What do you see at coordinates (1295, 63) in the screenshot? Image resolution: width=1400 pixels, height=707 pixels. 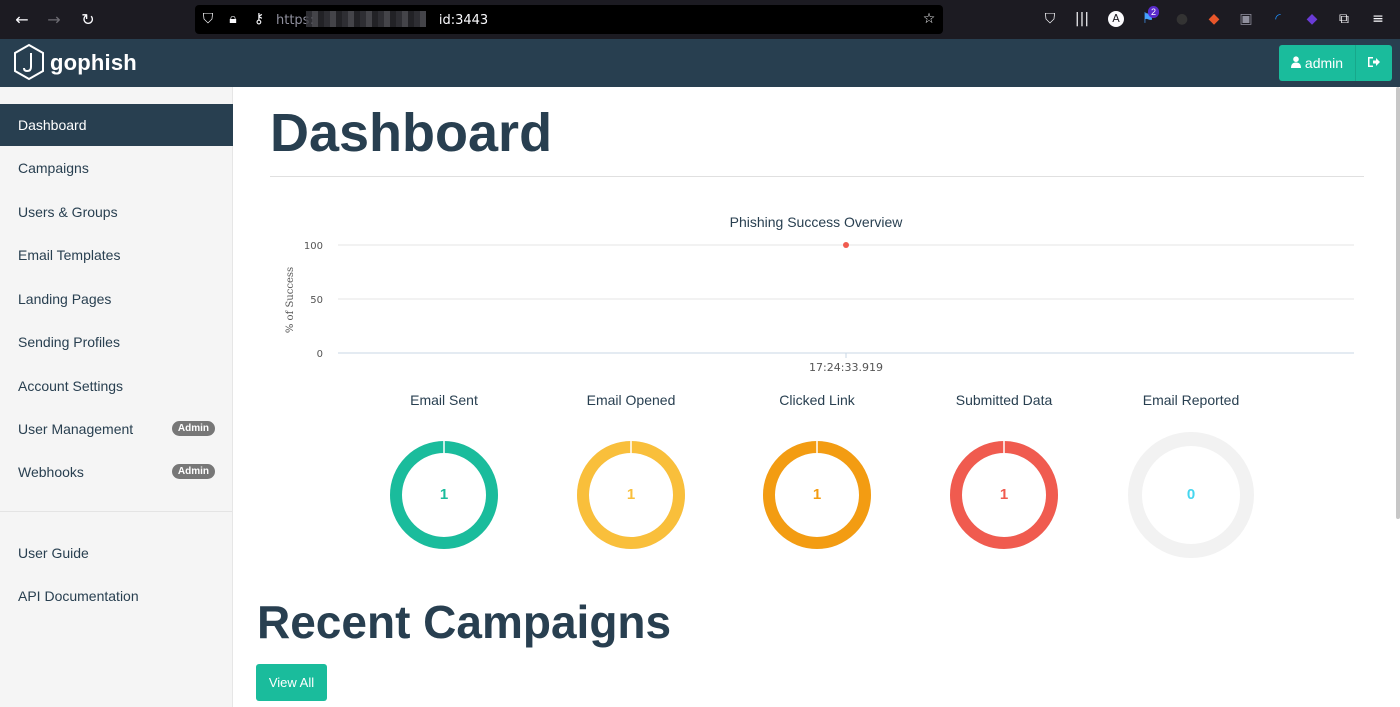 I see `user-icon` at bounding box center [1295, 63].